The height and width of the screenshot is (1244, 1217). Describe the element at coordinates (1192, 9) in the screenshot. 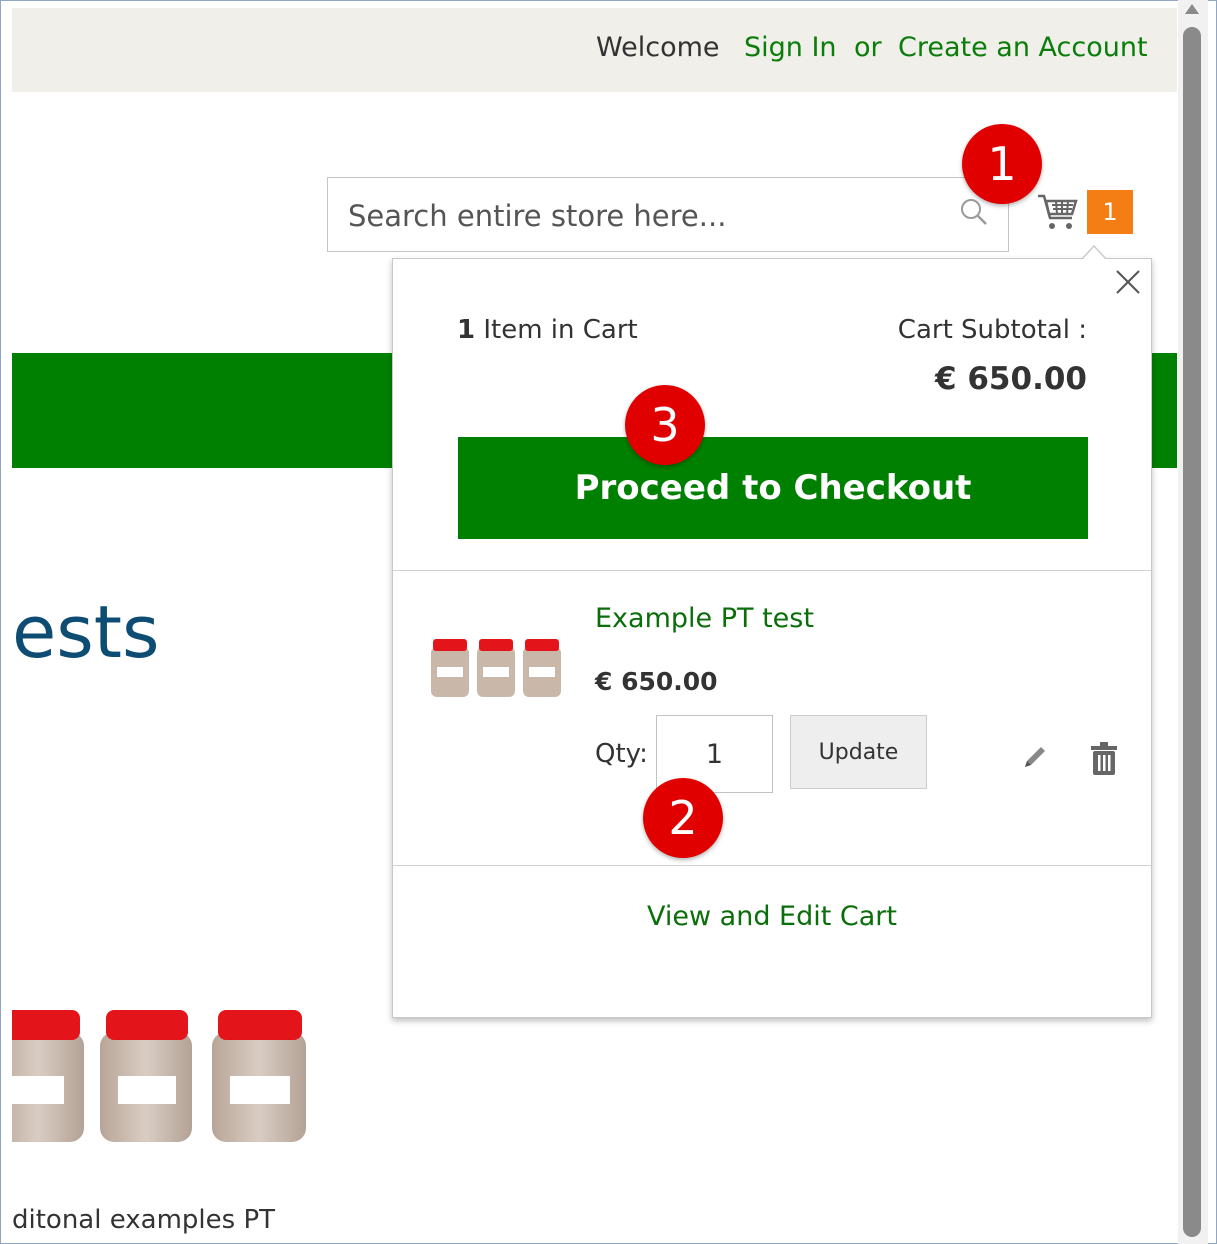

I see `scroll-up-arrow` at that location.